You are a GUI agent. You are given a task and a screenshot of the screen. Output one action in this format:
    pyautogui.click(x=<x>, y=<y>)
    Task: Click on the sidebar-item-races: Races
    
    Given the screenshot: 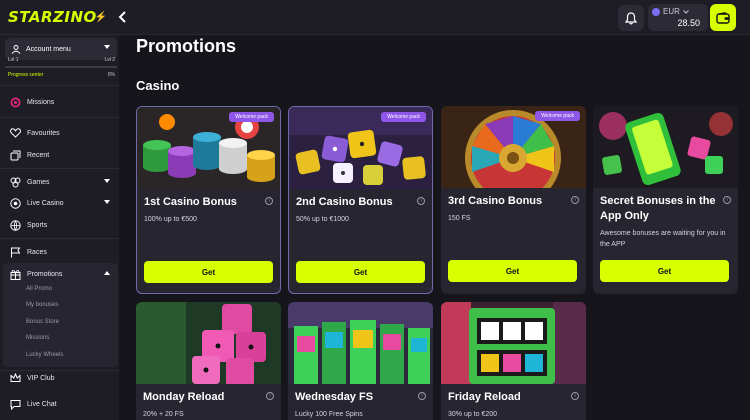 What is the action you would take?
    pyautogui.click(x=62, y=252)
    